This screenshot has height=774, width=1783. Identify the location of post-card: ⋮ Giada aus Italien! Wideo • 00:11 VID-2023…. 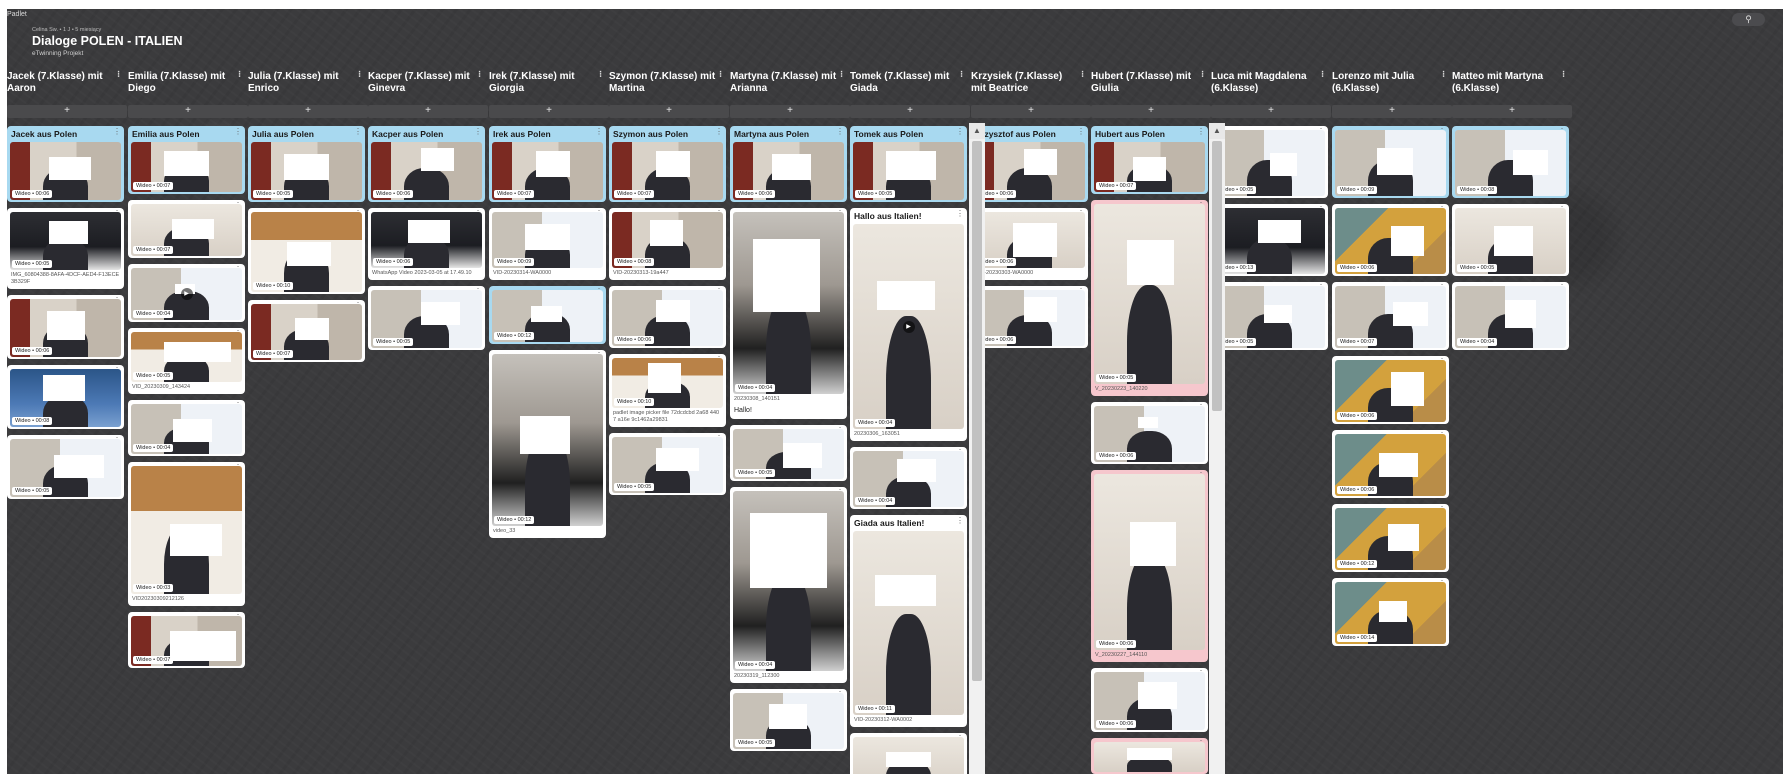
(908, 621).